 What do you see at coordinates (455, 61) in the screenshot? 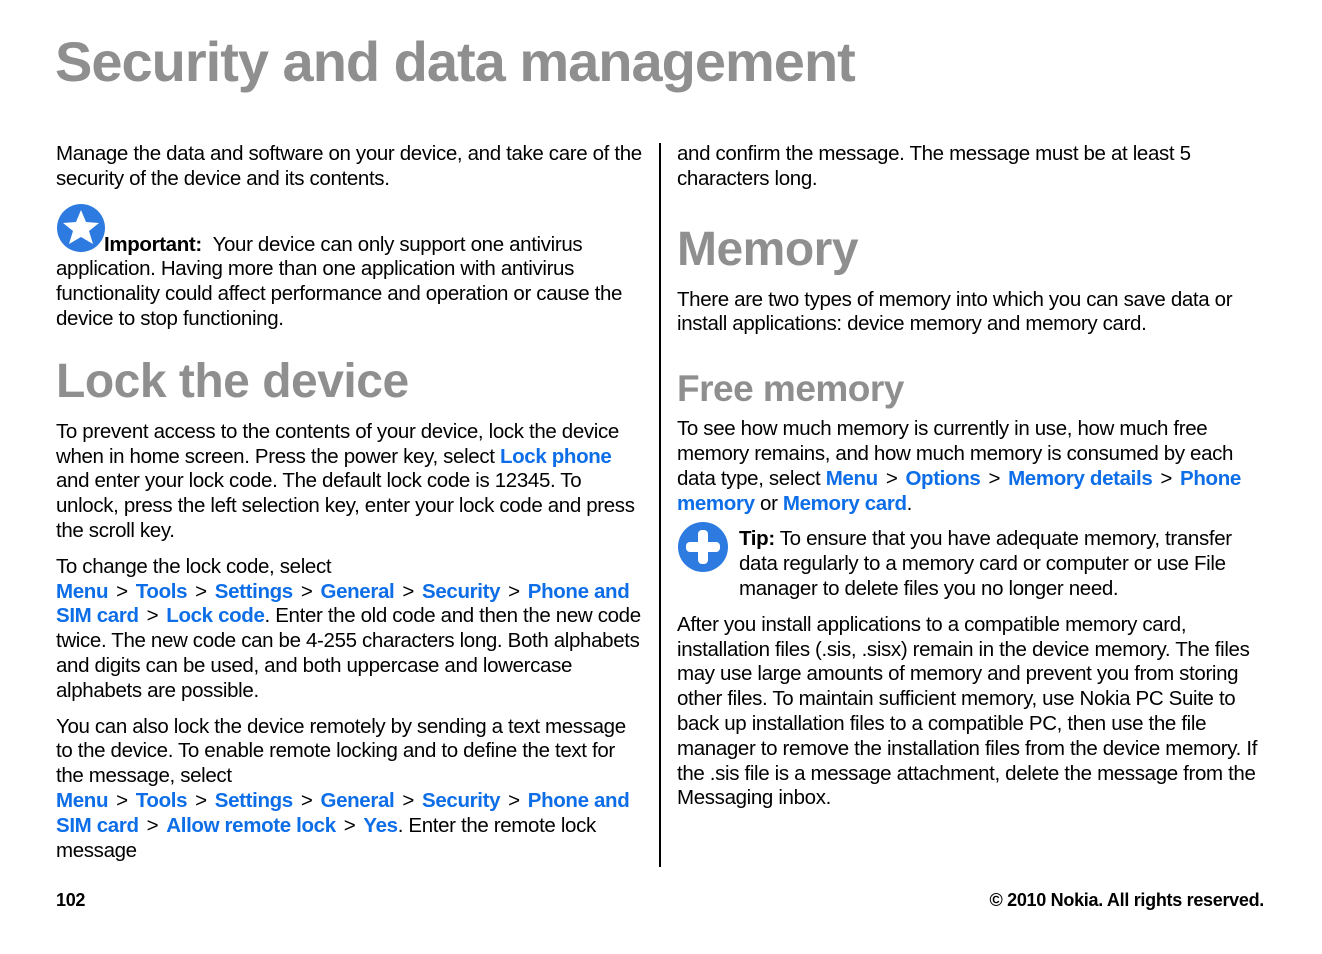
I see `page-title: Security and data management` at bounding box center [455, 61].